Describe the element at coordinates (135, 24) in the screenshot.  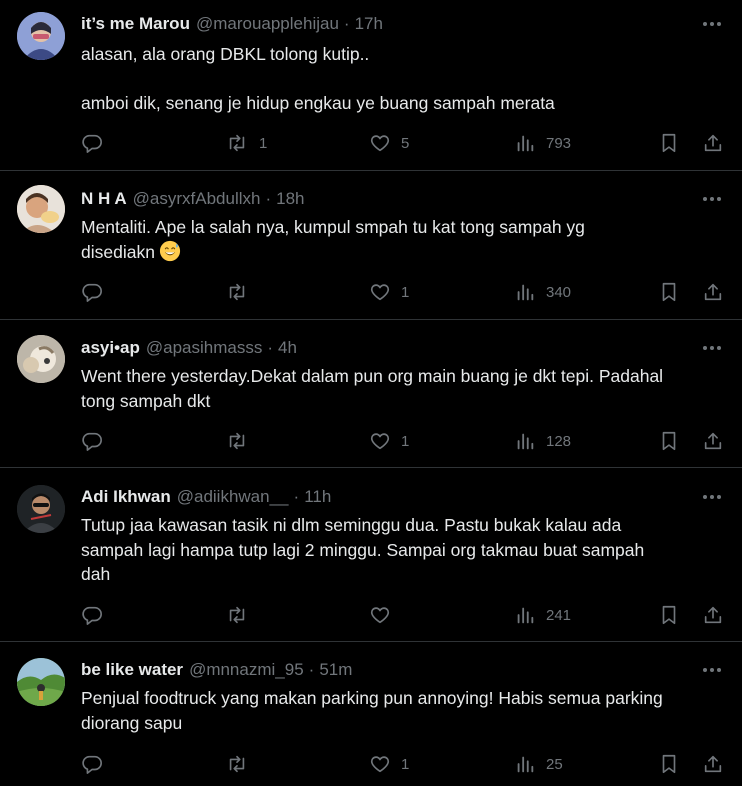
I see `display-name: it’s me Marou` at that location.